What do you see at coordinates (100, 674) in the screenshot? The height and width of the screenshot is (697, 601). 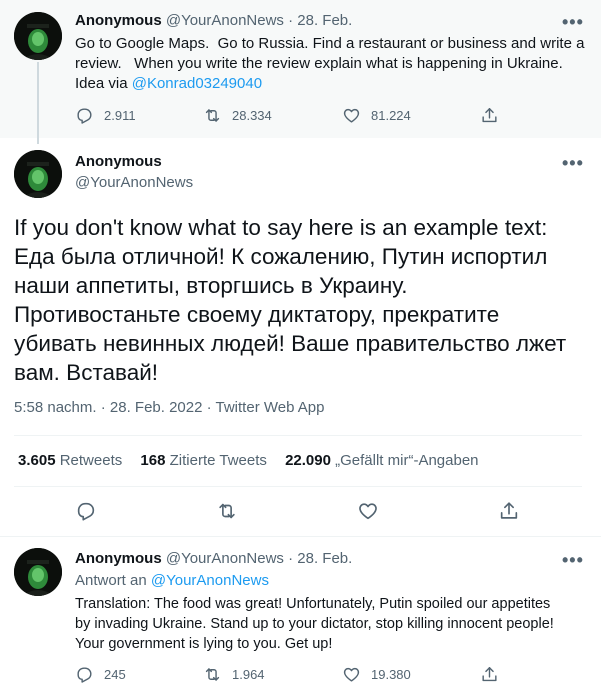 I see `reply-button: 245` at bounding box center [100, 674].